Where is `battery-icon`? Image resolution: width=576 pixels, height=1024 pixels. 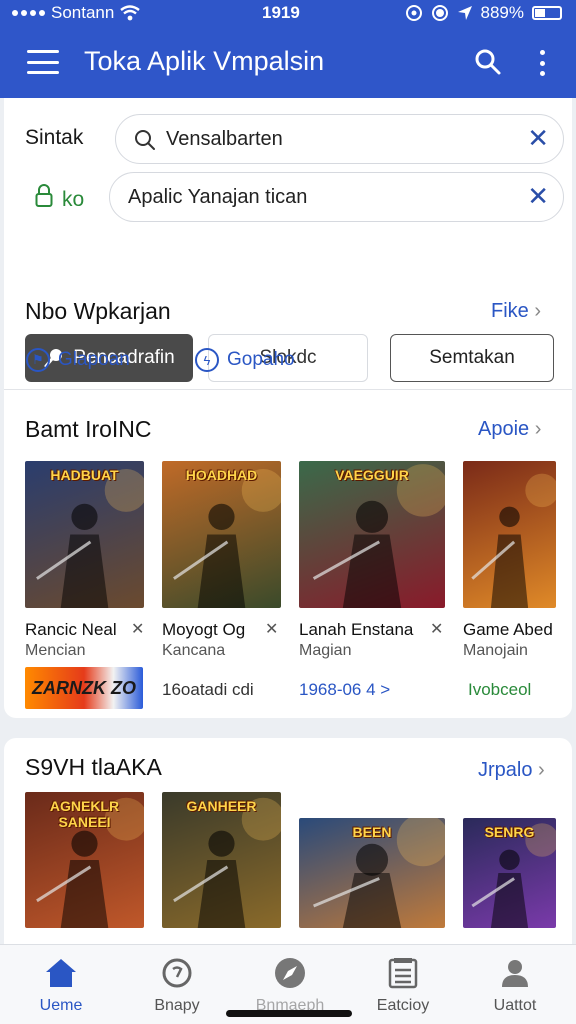 battery-icon is located at coordinates (547, 13).